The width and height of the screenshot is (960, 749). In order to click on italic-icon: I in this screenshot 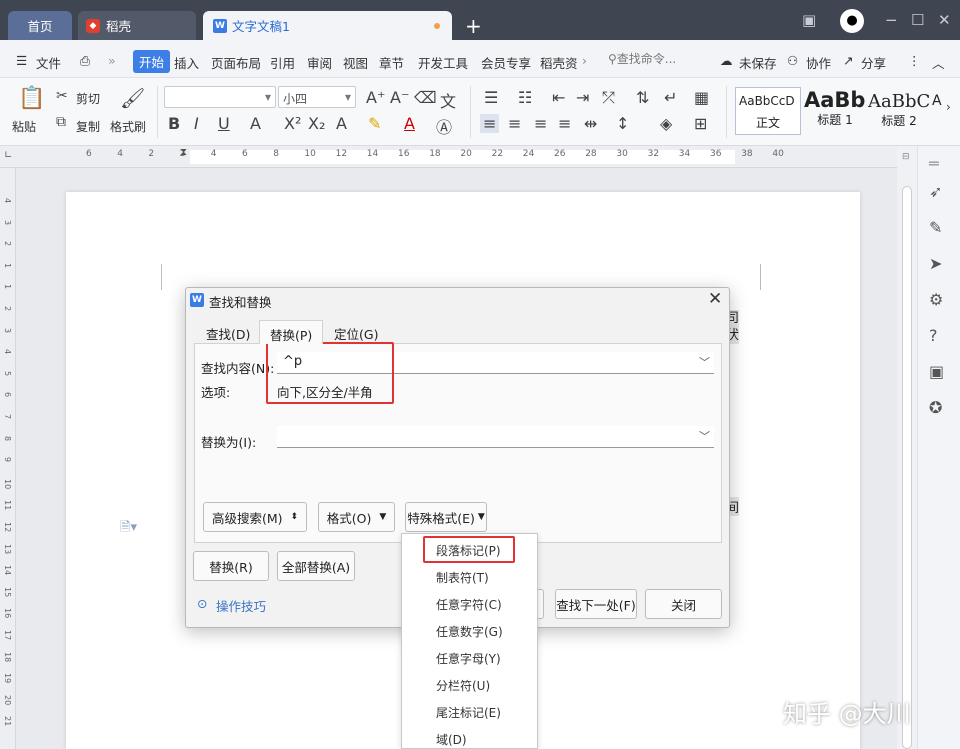, I will do `click(196, 123)`.